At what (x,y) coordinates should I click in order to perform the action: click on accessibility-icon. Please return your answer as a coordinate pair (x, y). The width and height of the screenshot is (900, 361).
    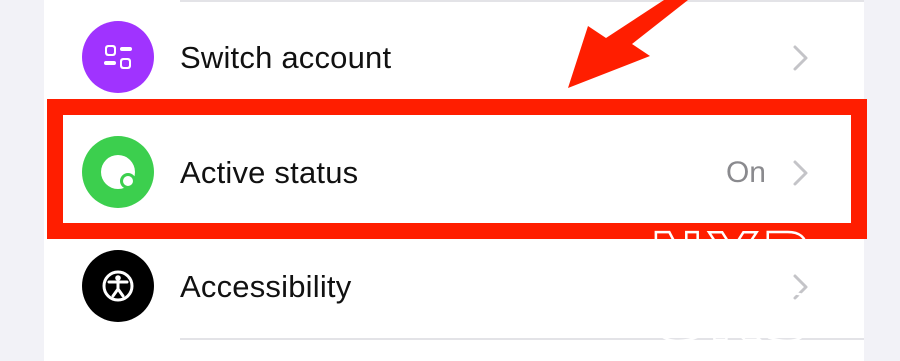
    Looking at the image, I should click on (118, 286).